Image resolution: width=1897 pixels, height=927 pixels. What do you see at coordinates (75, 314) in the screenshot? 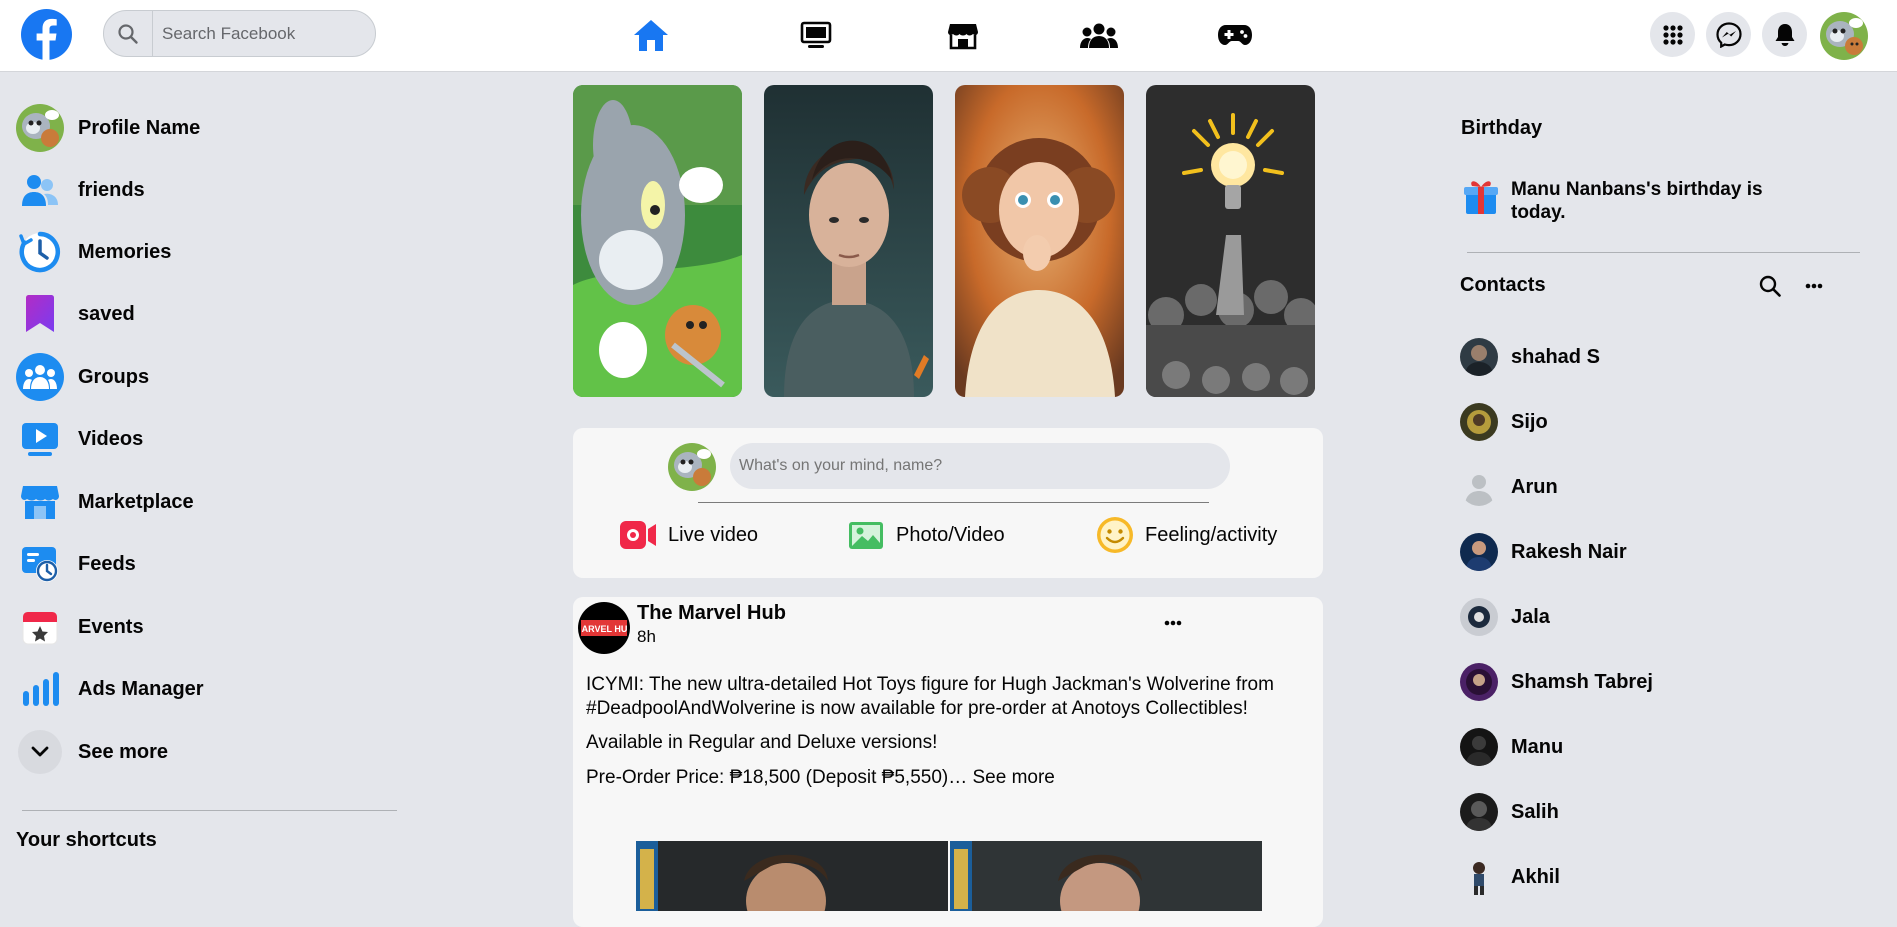
I see `sidebar-item-saved: saved` at bounding box center [75, 314].